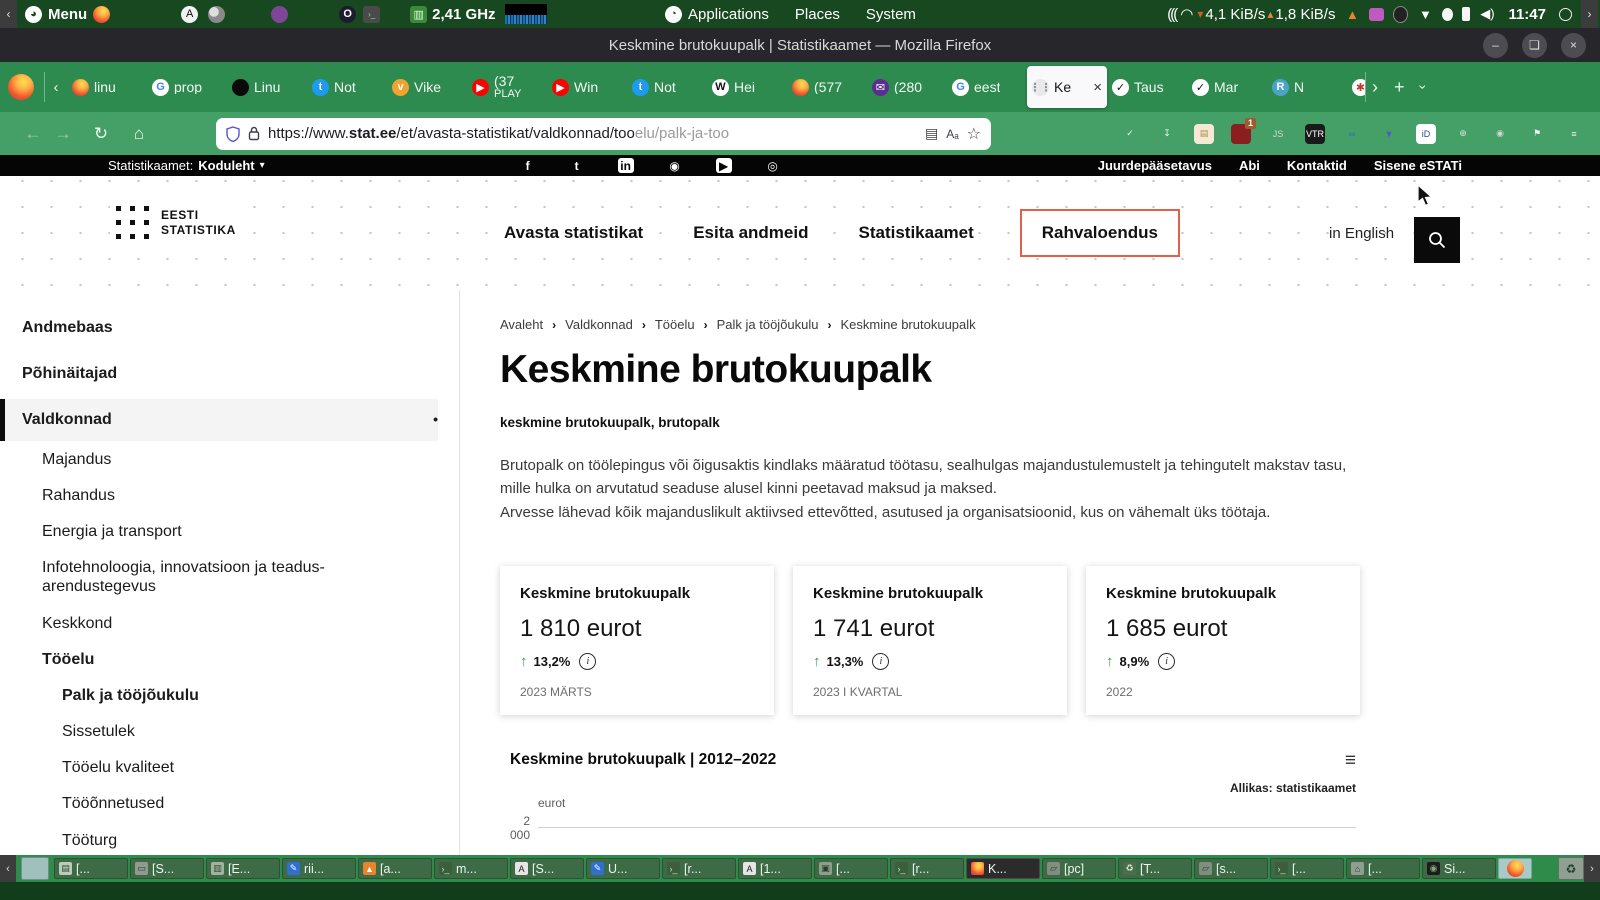 The image size is (1600, 900). What do you see at coordinates (139, 133) in the screenshot?
I see `home-button: ⌂` at bounding box center [139, 133].